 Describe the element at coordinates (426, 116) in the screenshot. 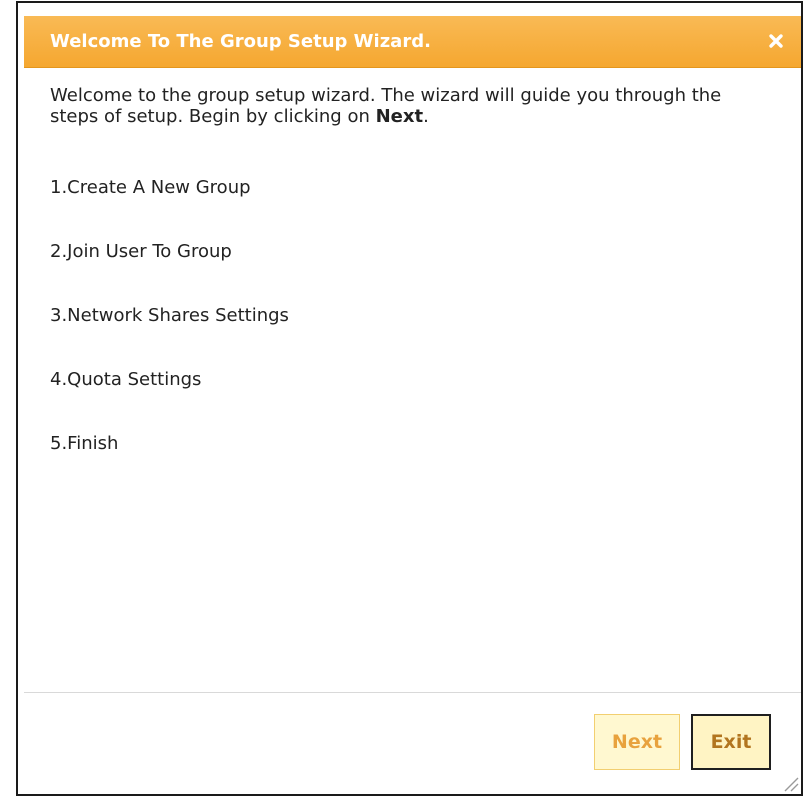

I see `intro-text-end: .` at that location.